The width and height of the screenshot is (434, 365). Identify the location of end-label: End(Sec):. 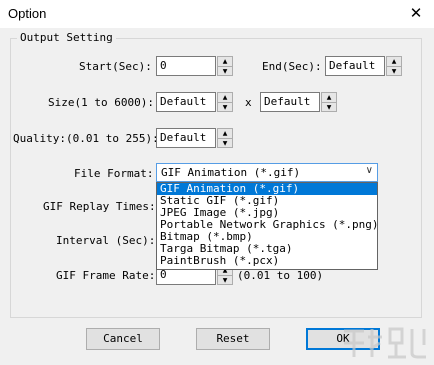
(292, 66).